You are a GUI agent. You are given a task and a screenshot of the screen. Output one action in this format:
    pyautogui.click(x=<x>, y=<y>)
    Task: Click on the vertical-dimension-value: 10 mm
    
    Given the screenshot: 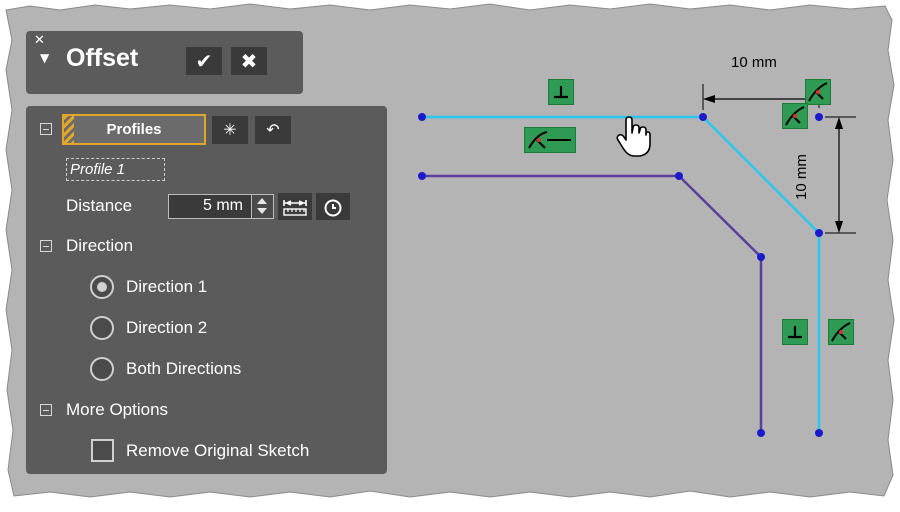 What is the action you would take?
    pyautogui.click(x=801, y=177)
    